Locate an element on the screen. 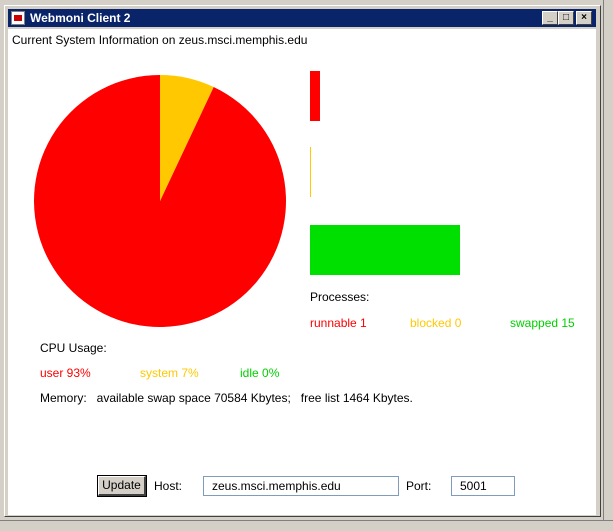 The image size is (613, 531). java-app-icon is located at coordinates (18, 18).